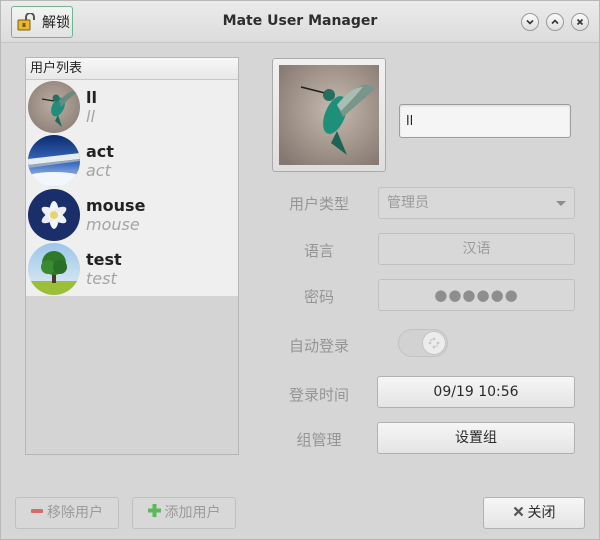 The width and height of the screenshot is (600, 540). What do you see at coordinates (408, 203) in the screenshot?
I see `account-type-value: 管理员` at bounding box center [408, 203].